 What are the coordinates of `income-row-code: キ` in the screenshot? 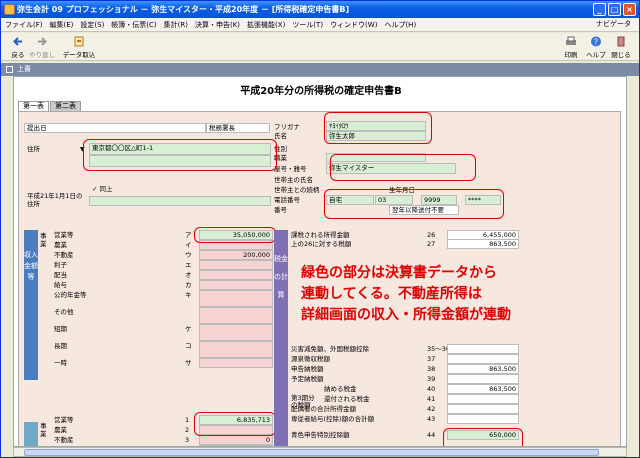 It's located at (188, 295).